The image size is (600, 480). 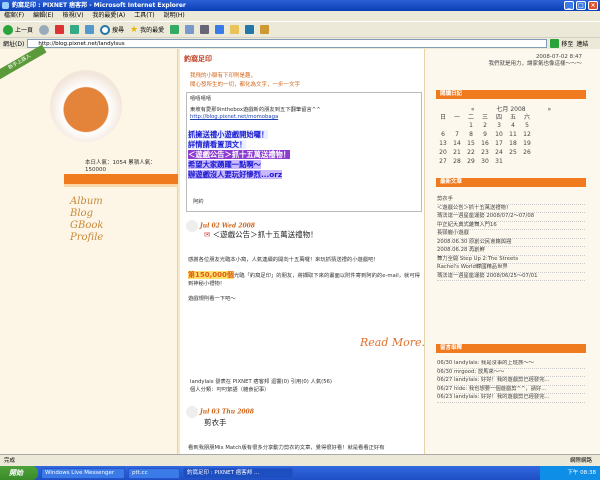 I want to click on list-item: ＜遊戲公告＞抓十五萬送禮物！, so click(x=511, y=209).